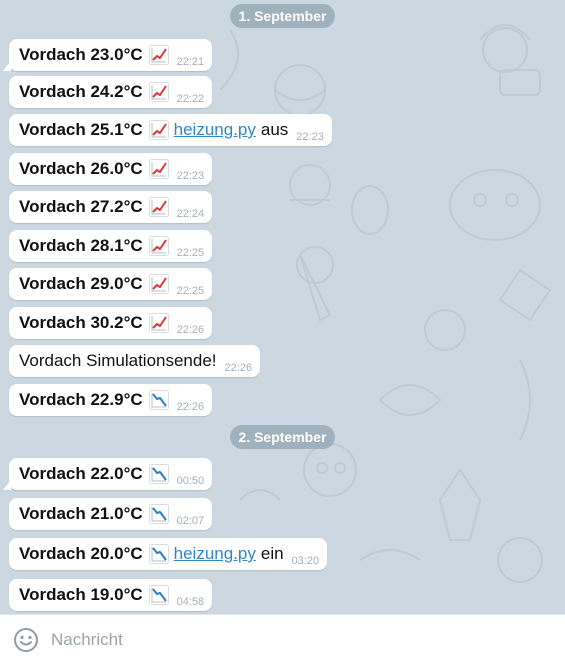 This screenshot has height=664, width=565. I want to click on message-text: Vordach 25.1°C, so click(81, 129).